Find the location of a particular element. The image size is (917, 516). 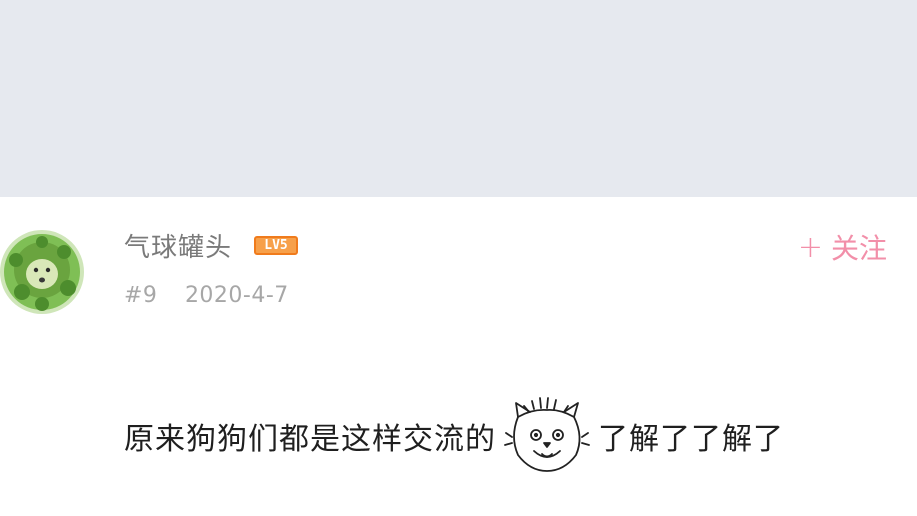

level-badge: LV5 is located at coordinates (276, 245).